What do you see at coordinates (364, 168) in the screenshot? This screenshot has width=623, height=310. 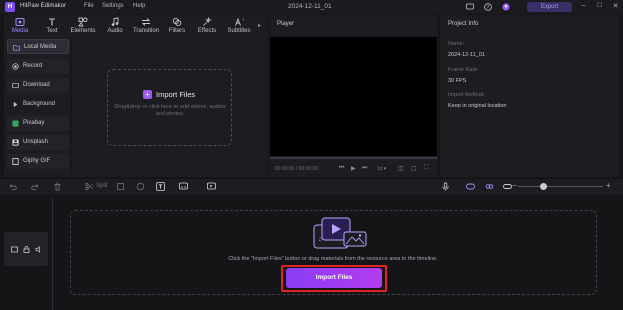 I see `next-frame-icon: ⏭` at bounding box center [364, 168].